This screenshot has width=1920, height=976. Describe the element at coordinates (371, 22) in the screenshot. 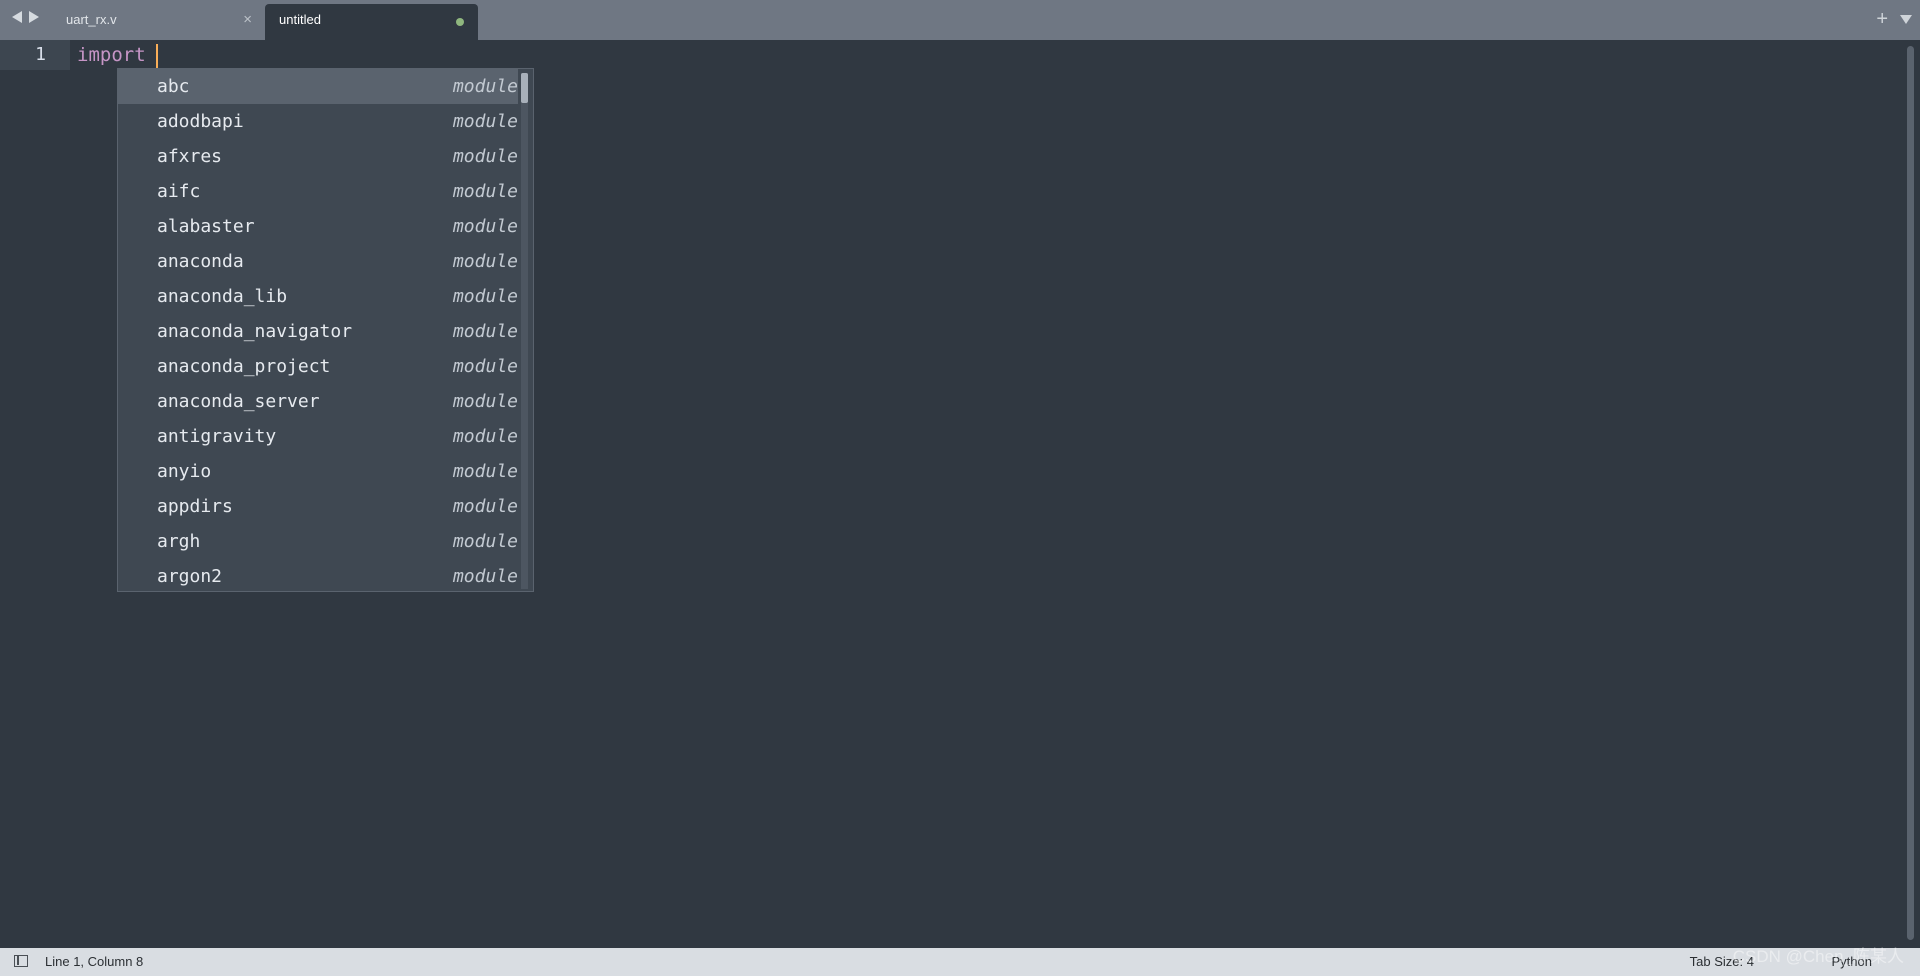

I see `tab-untitled: untitled` at that location.